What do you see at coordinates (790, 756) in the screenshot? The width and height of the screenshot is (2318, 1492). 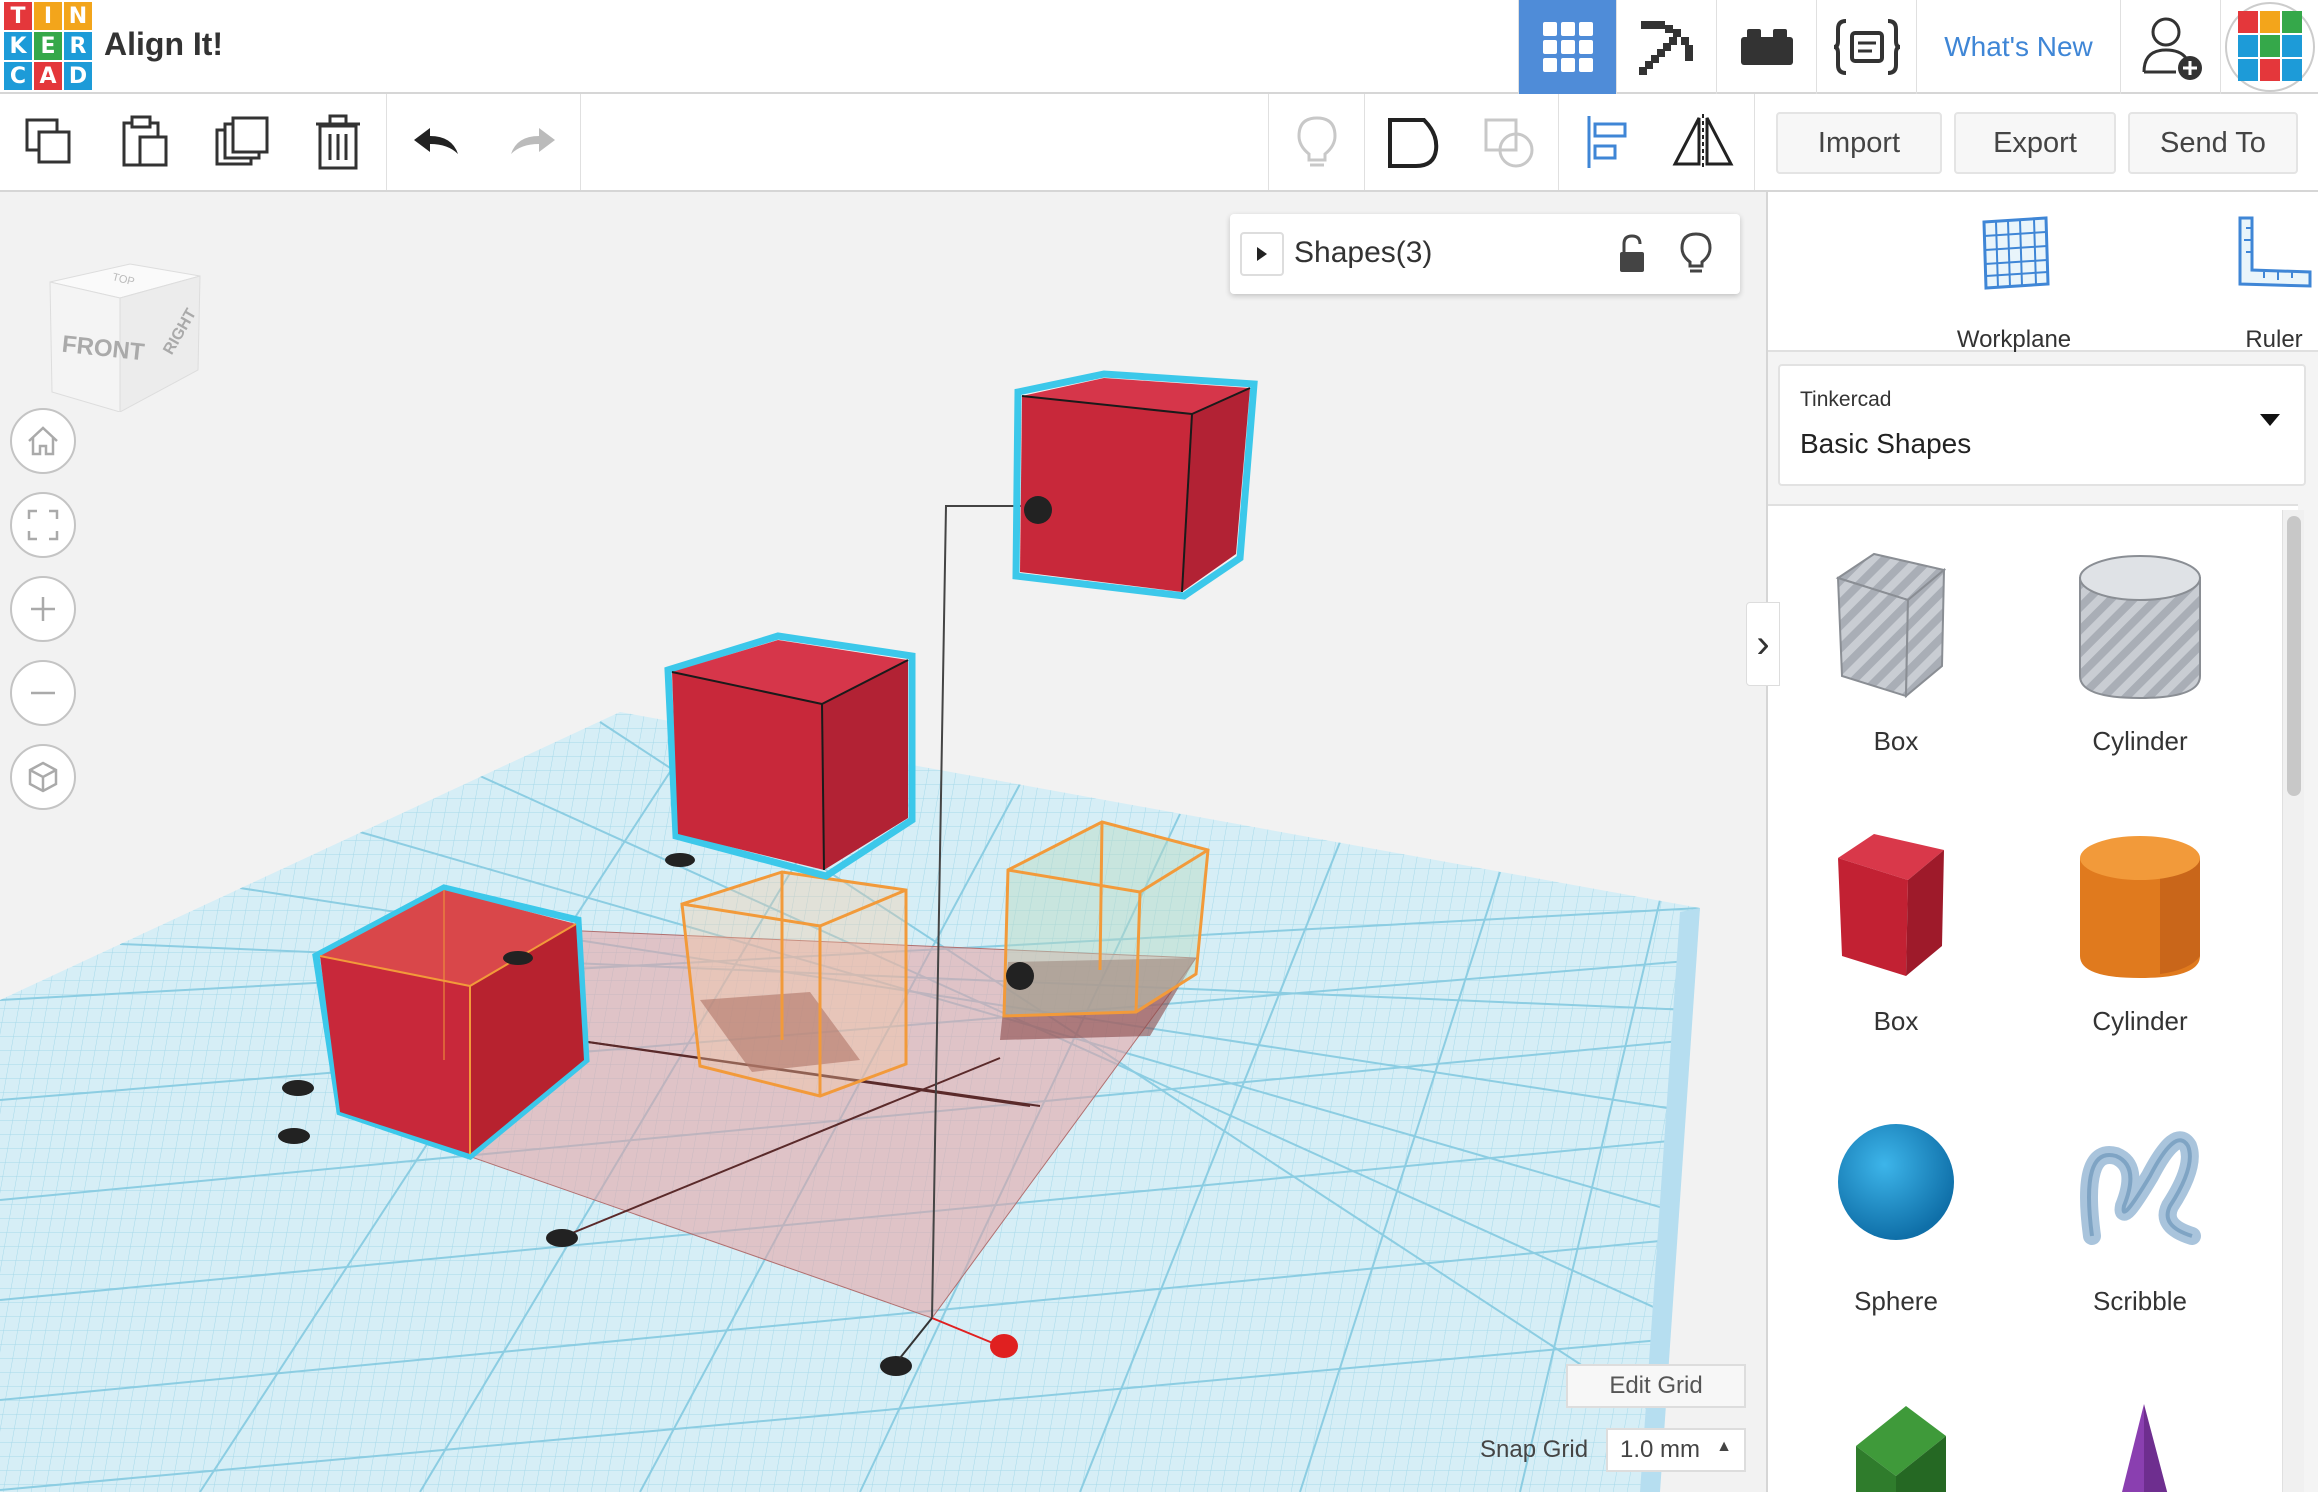 I see `red-box-middle` at bounding box center [790, 756].